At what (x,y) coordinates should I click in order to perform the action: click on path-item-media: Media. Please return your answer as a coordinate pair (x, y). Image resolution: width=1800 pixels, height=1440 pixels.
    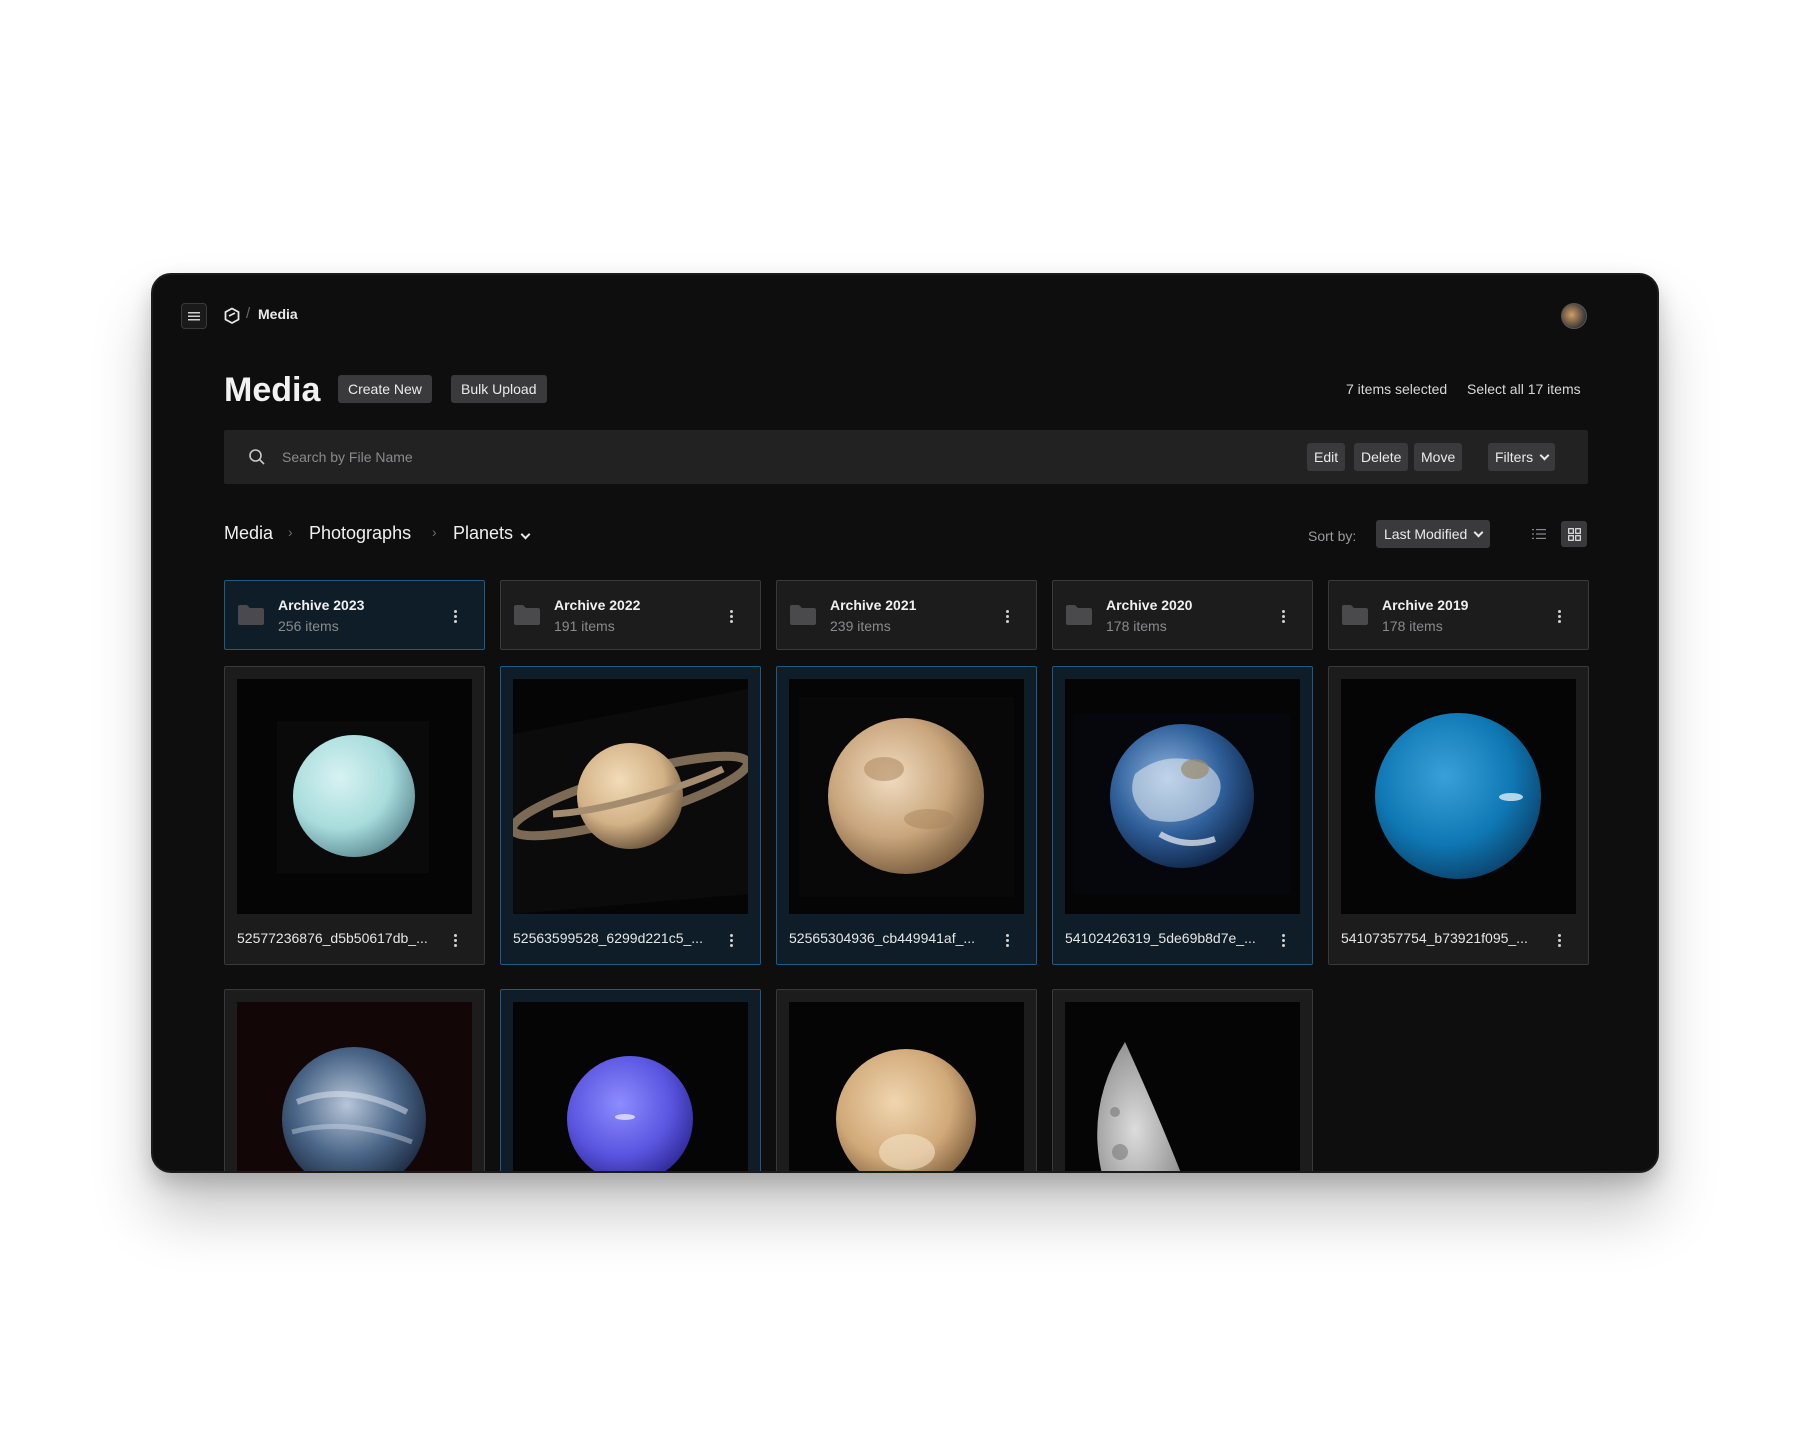
    Looking at the image, I should click on (248, 533).